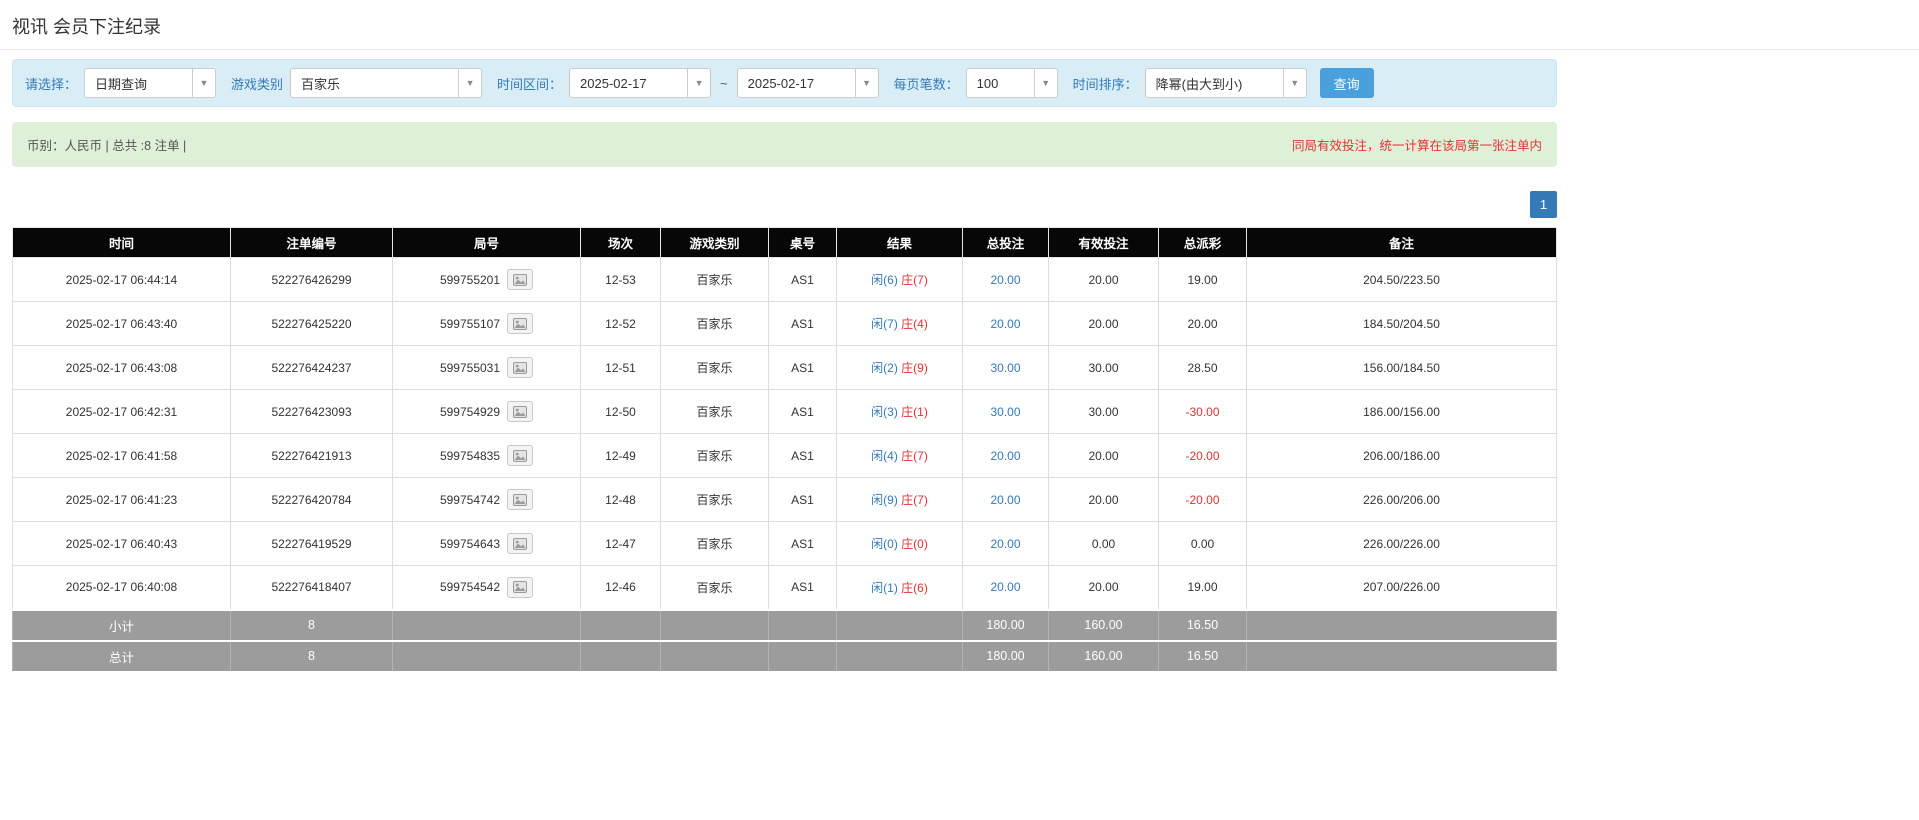 Image resolution: width=1919 pixels, height=820 pixels. I want to click on result-banker: 庄(4), so click(914, 324).